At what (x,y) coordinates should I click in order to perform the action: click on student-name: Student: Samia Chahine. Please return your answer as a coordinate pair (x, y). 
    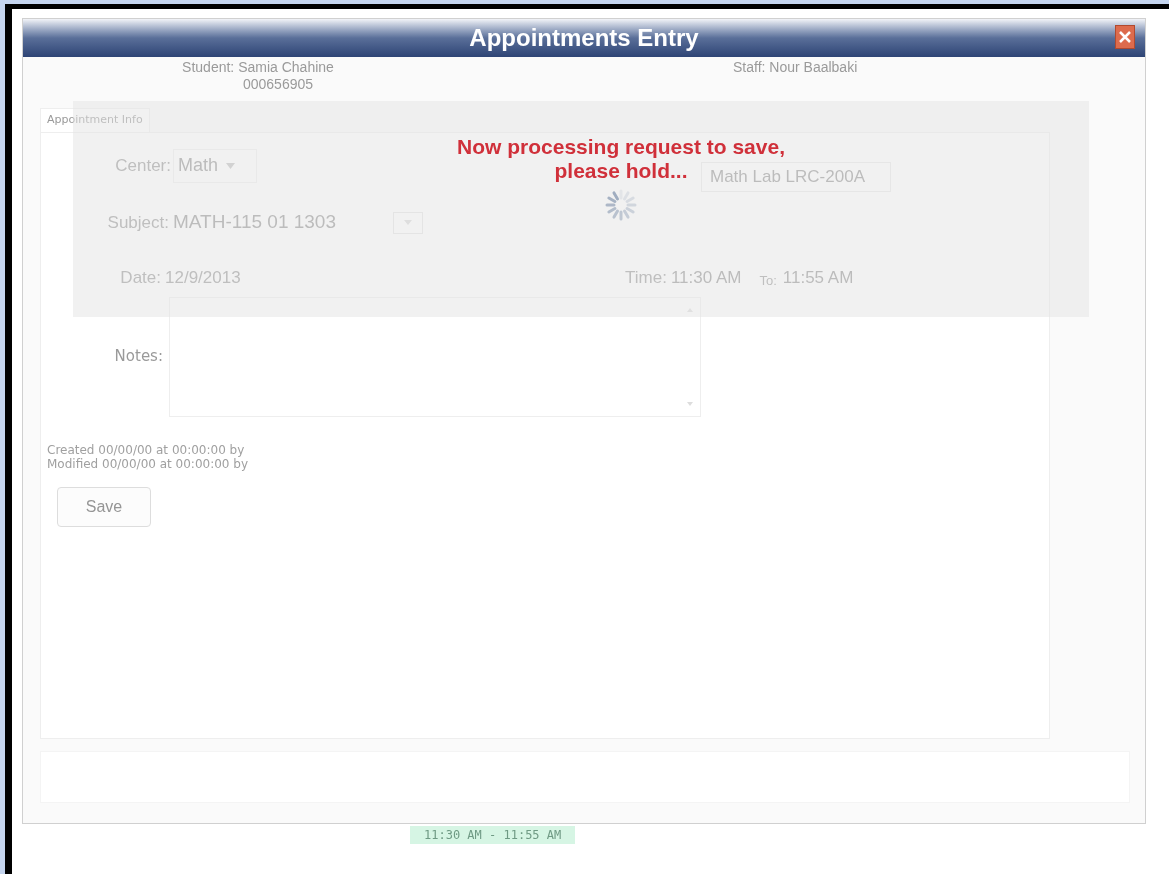
    Looking at the image, I should click on (258, 67).